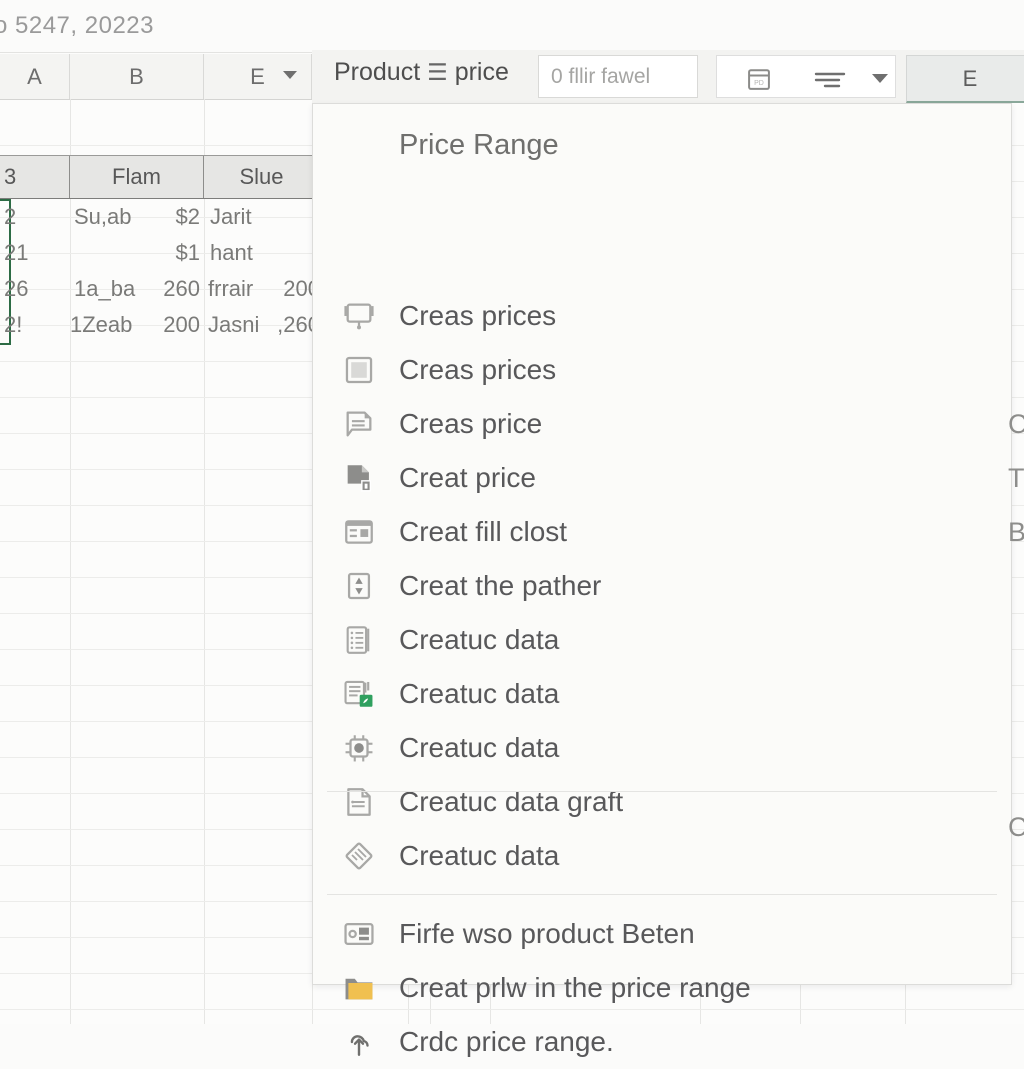 This screenshot has width=1024, height=1069. I want to click on tab-e-label: E, so click(970, 78).